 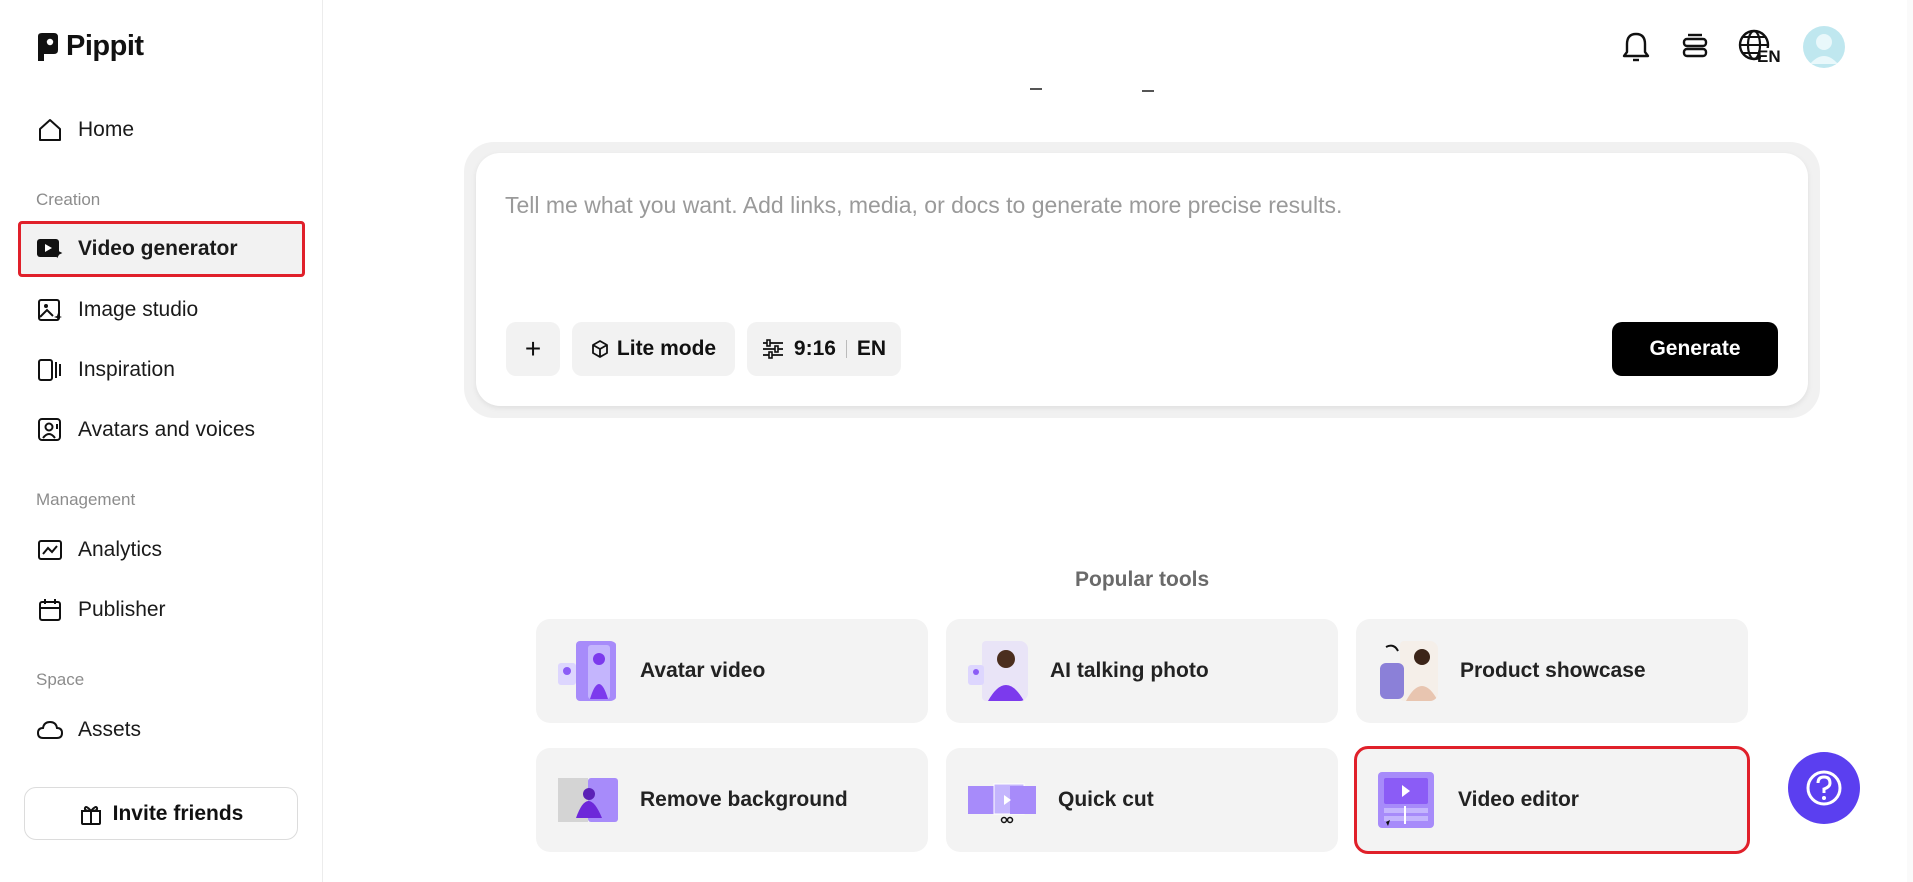 I want to click on pippit-logo-icon, so click(x=48, y=46).